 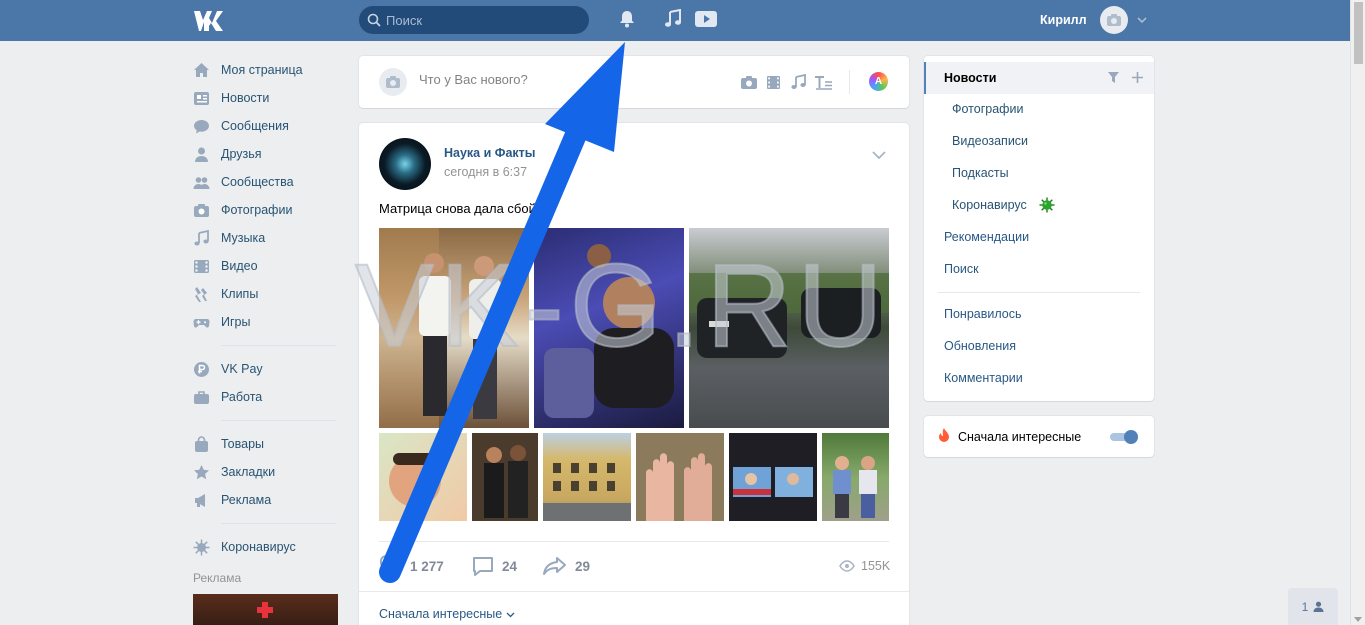 What do you see at coordinates (246, 500) in the screenshot?
I see `nav-label: Реклама` at bounding box center [246, 500].